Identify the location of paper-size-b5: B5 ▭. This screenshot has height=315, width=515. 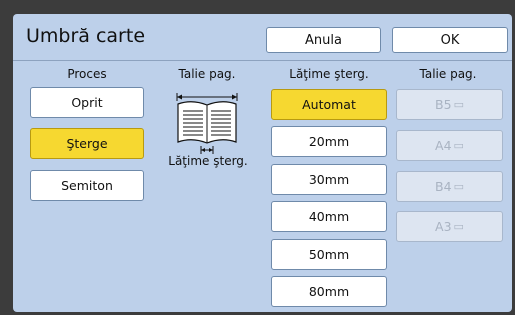
(449, 104).